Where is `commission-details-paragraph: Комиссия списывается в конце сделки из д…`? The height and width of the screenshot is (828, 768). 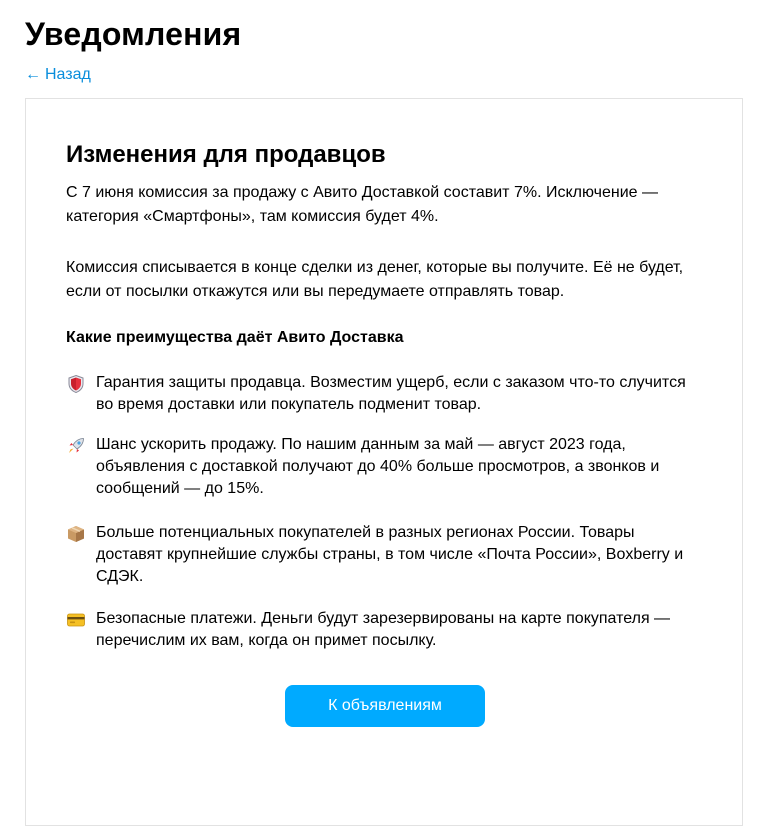 commission-details-paragraph: Комиссия списывается в конце сделки из д… is located at coordinates (375, 279).